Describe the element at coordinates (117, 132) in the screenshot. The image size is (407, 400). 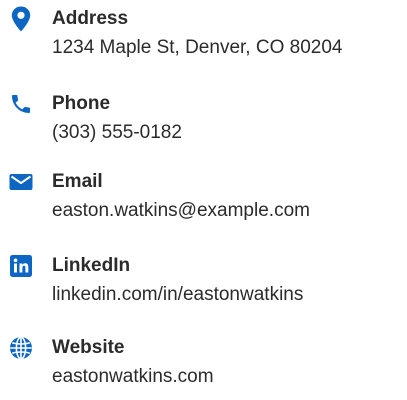
I see `phone-value: (303) 555-0182` at that location.